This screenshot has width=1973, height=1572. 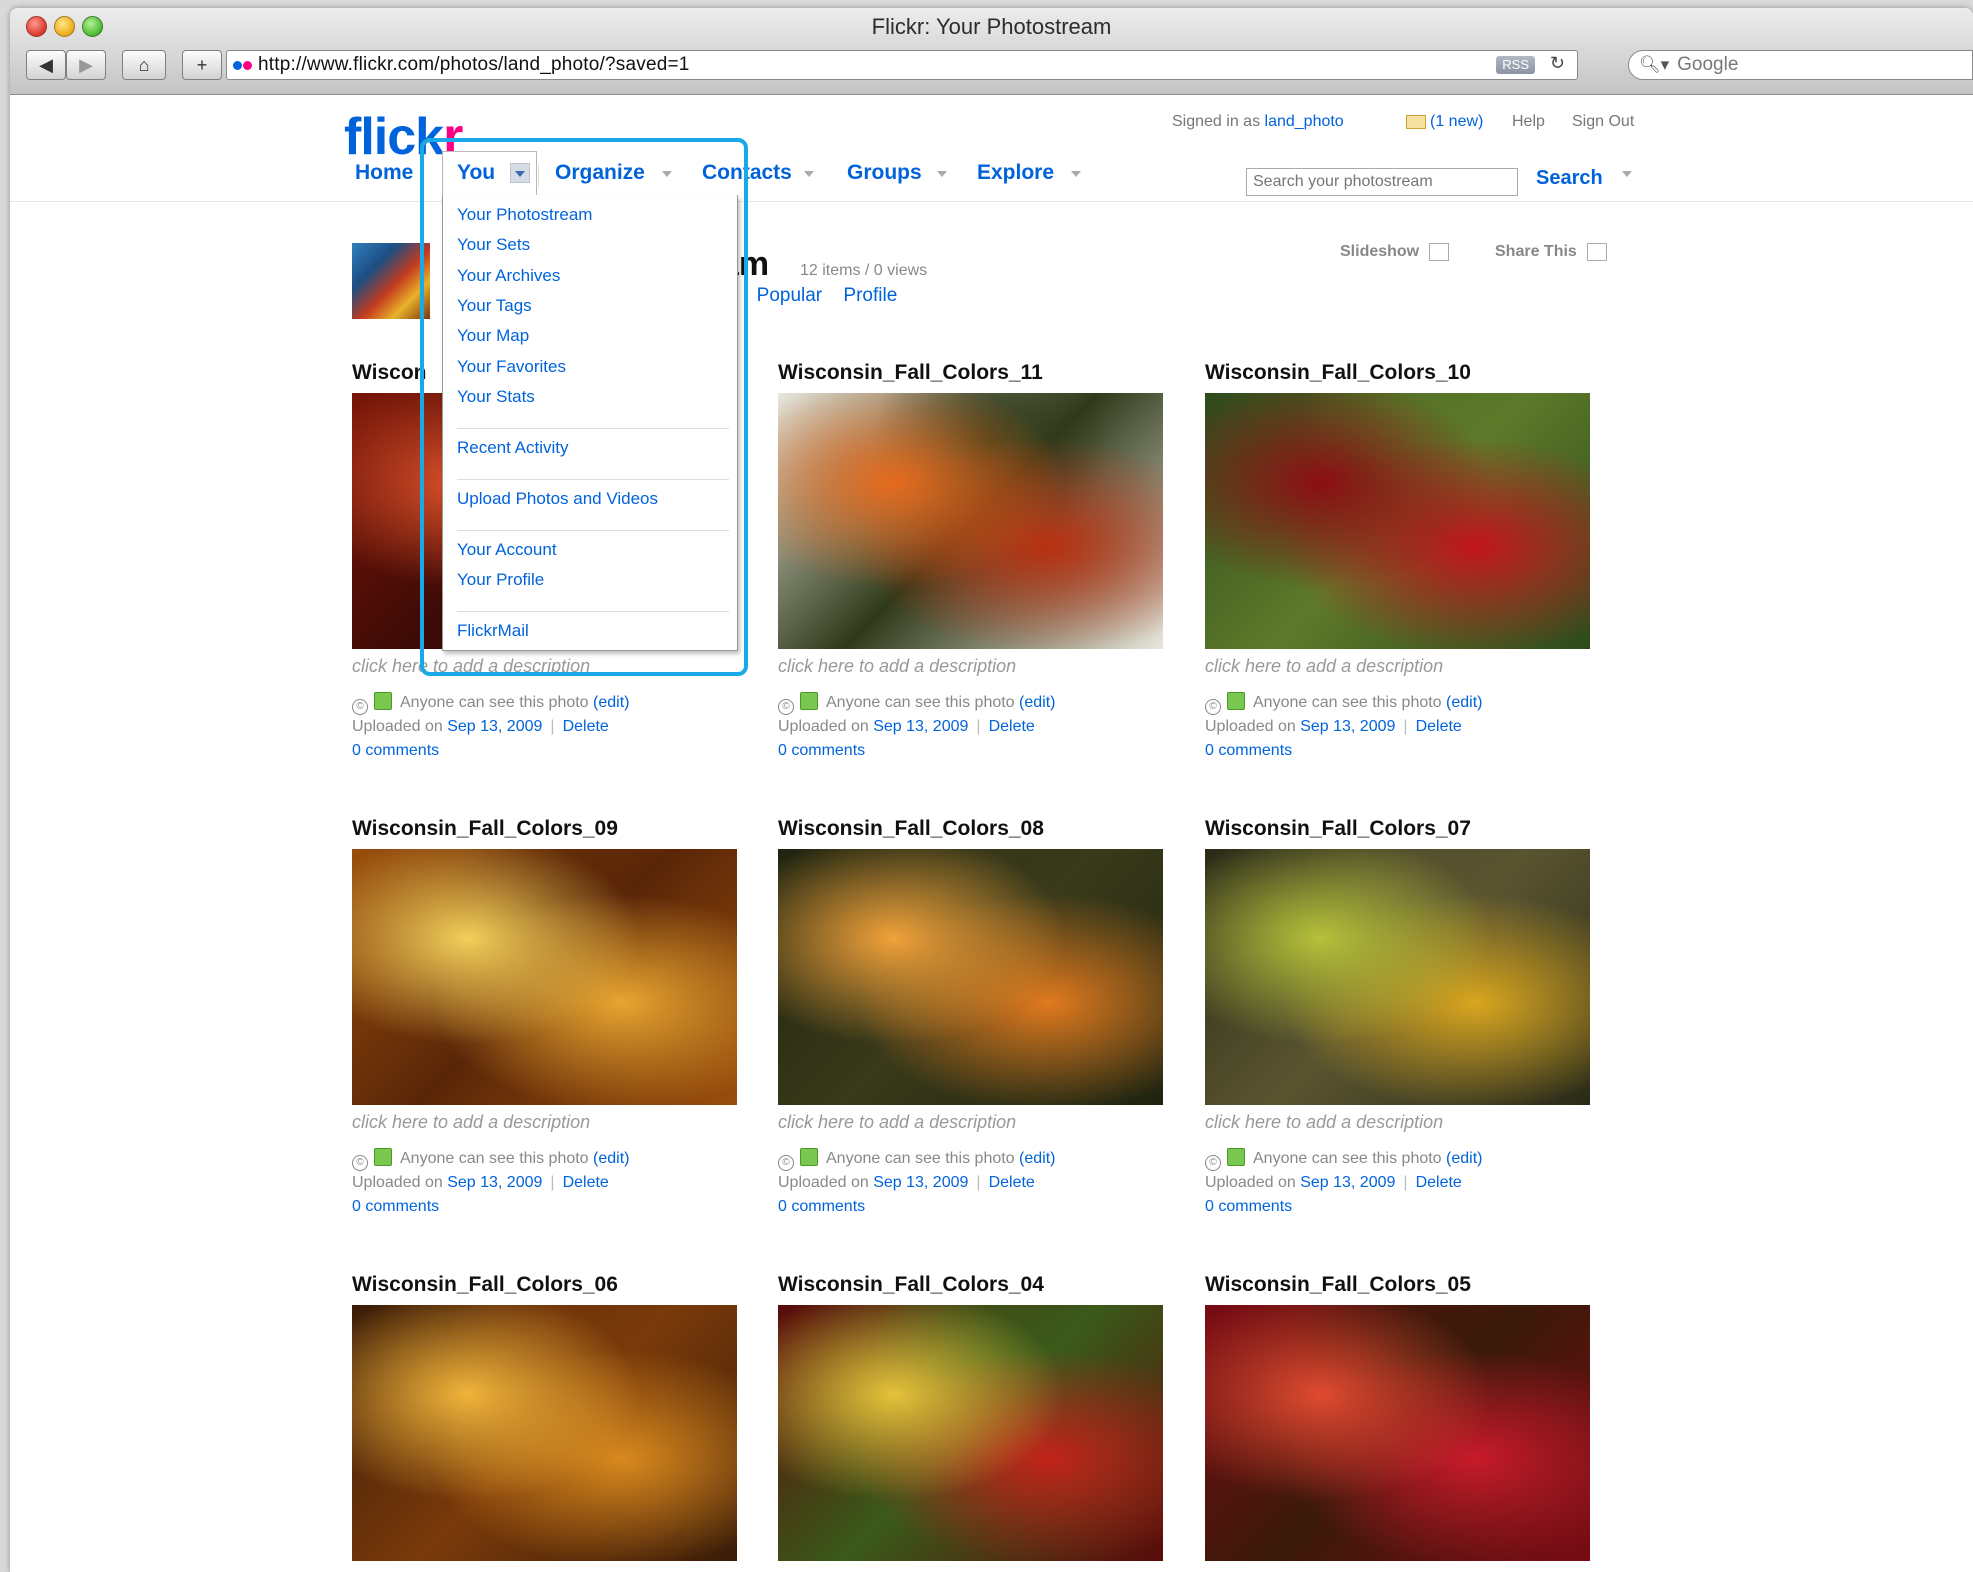 I want to click on signed-in-text: Signed in as land_photo, so click(x=1258, y=121).